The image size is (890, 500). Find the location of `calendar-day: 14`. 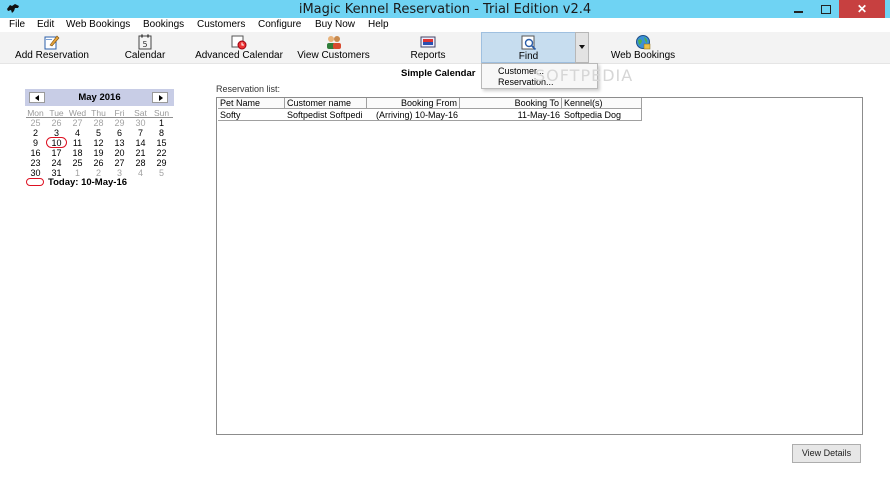

calendar-day: 14 is located at coordinates (140, 143).